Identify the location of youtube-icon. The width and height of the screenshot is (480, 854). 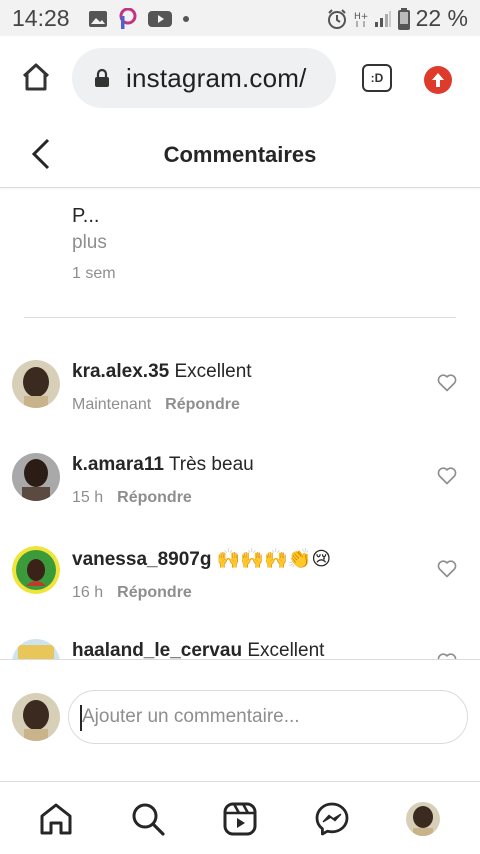
(160, 19).